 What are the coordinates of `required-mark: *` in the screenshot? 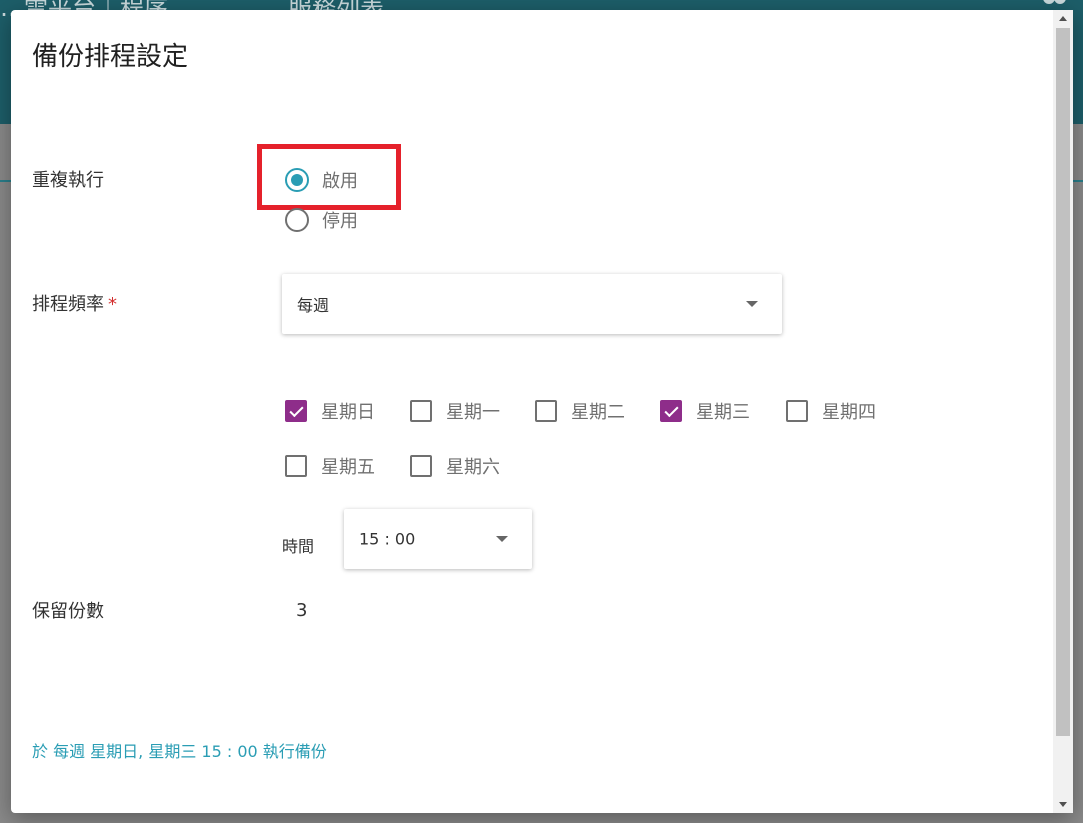 It's located at (112, 304).